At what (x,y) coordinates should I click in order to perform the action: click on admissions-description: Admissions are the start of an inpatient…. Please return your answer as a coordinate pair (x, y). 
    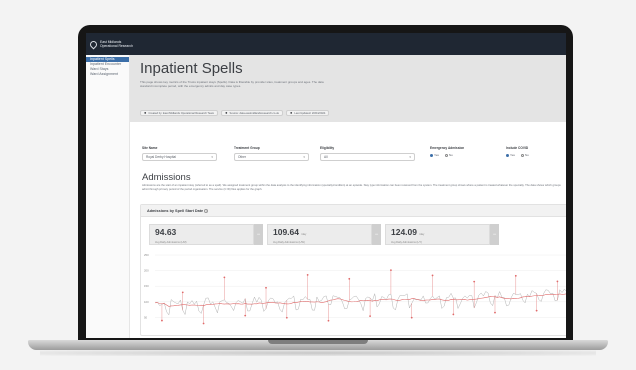
    Looking at the image, I should click on (351, 187).